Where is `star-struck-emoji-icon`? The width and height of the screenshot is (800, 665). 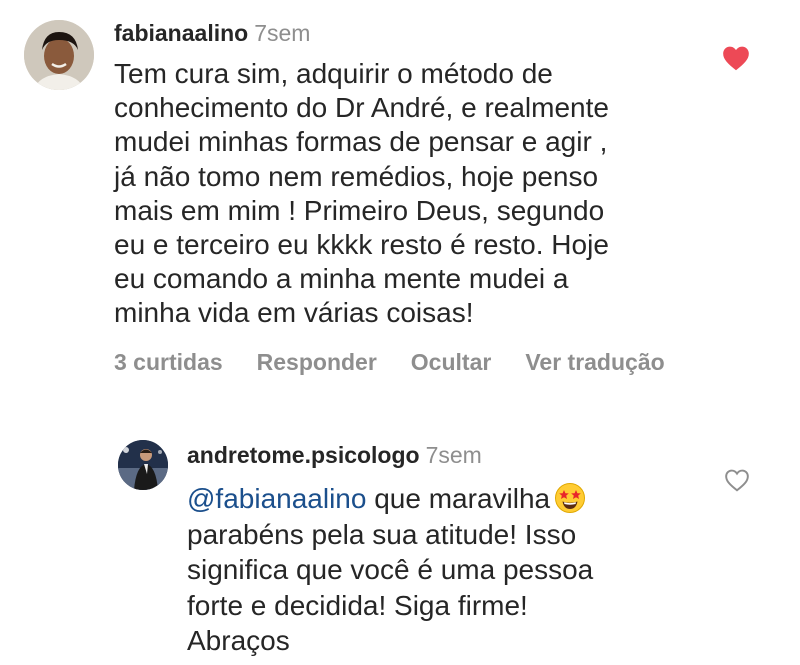 star-struck-emoji-icon is located at coordinates (570, 498).